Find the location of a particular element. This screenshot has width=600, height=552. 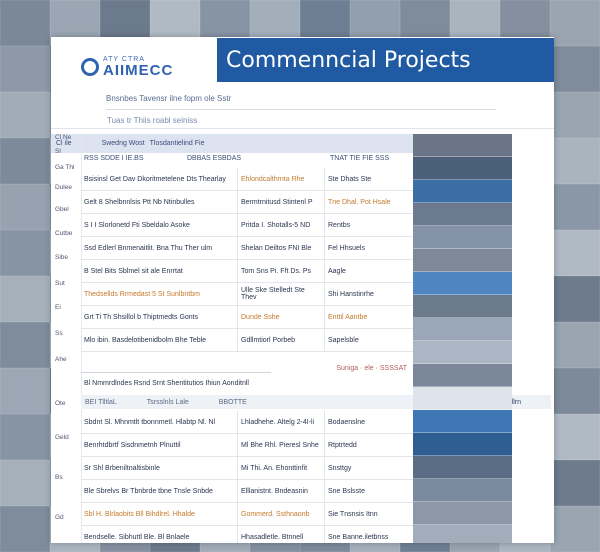

table-cell: Gdllmtiorl Porbeb is located at coordinates (281, 340).